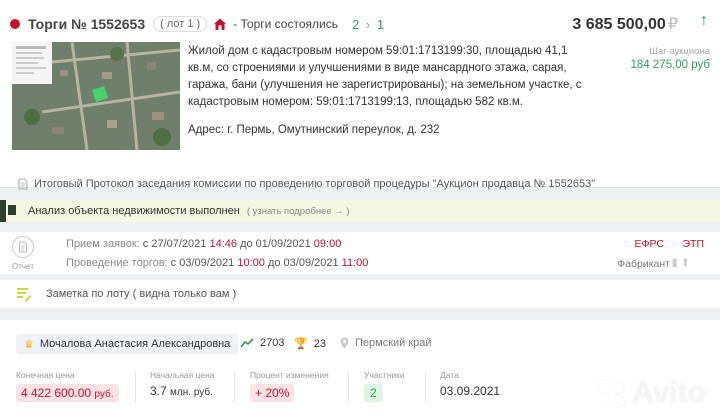 The image size is (720, 414). Describe the element at coordinates (319, 343) in the screenshot. I see `wins-count: 23` at that location.